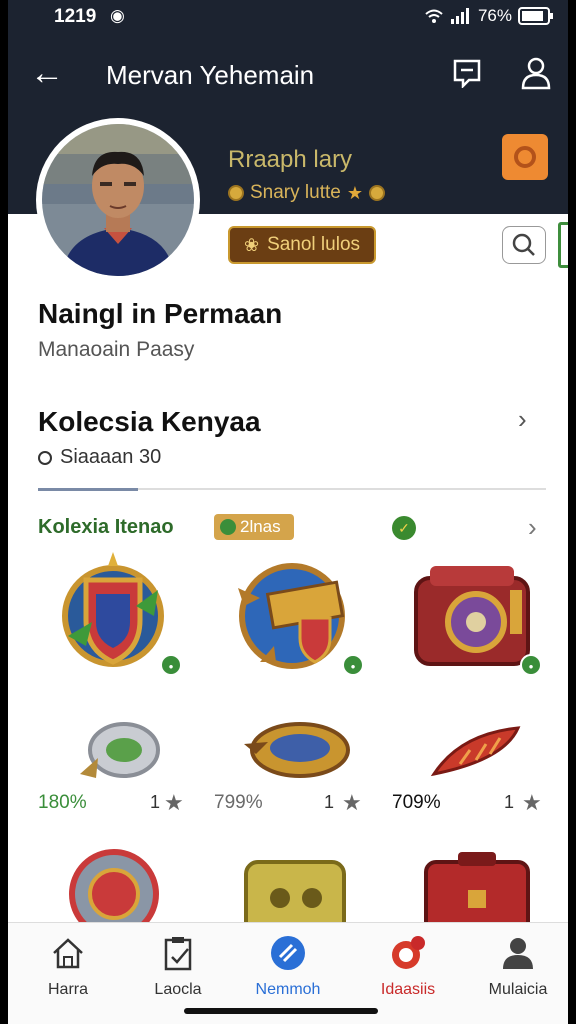  What do you see at coordinates (178, 989) in the screenshot?
I see `nav-label: Laocla` at bounding box center [178, 989].